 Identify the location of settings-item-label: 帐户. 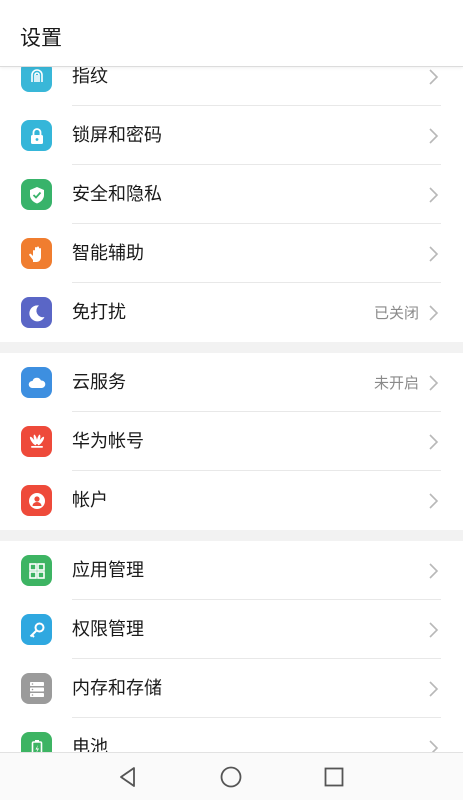
(90, 500).